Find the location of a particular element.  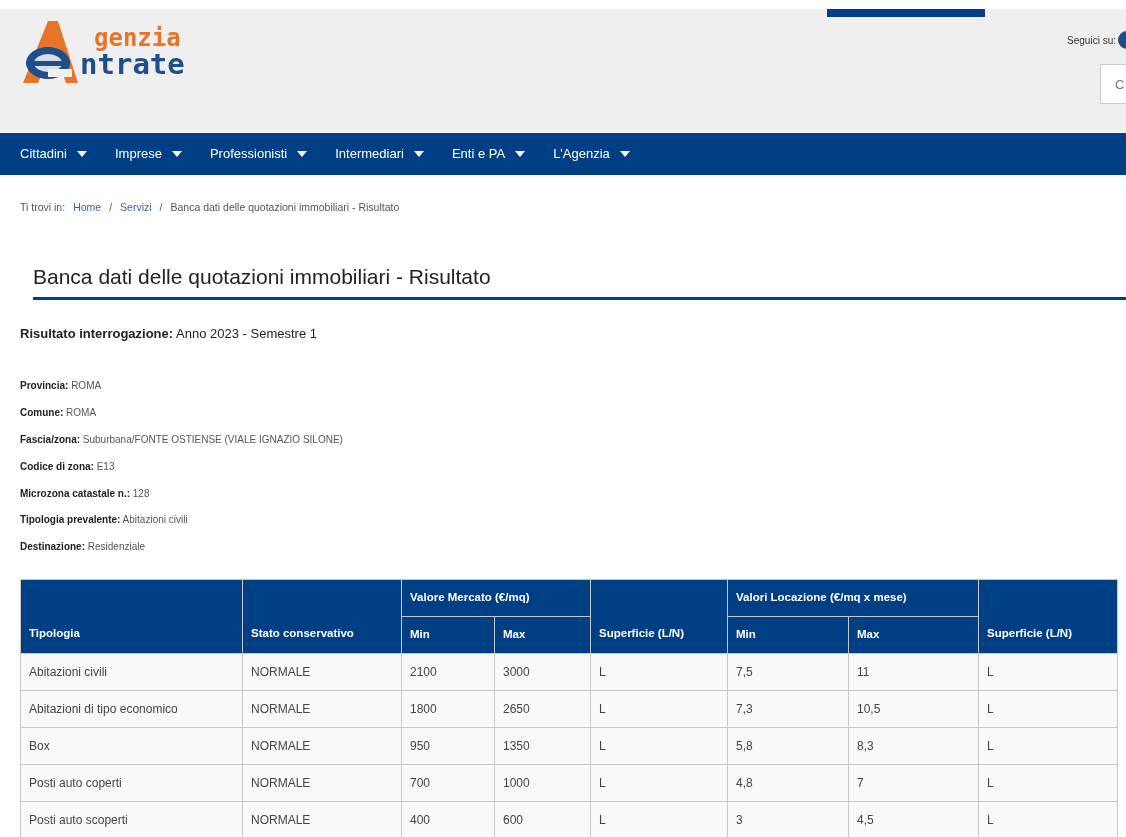

table-cell: 3 is located at coordinates (788, 819).